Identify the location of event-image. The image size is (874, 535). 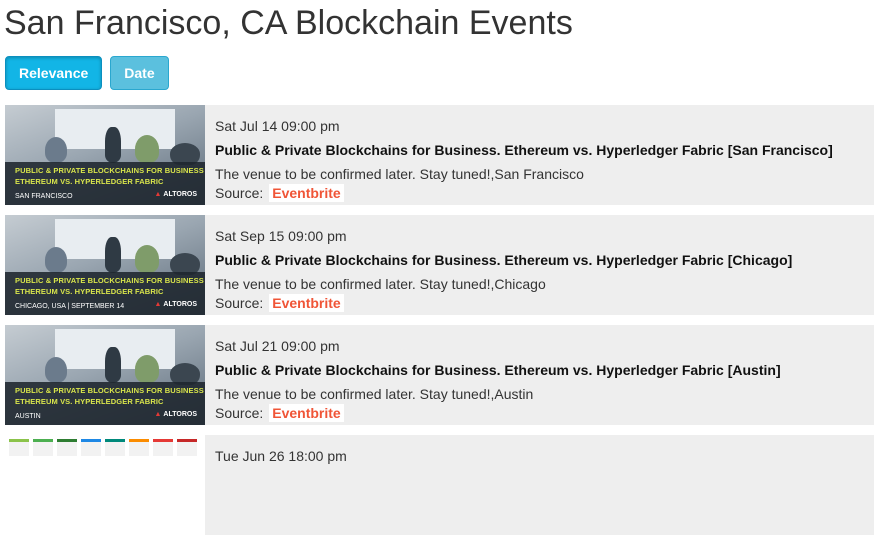
(105, 485).